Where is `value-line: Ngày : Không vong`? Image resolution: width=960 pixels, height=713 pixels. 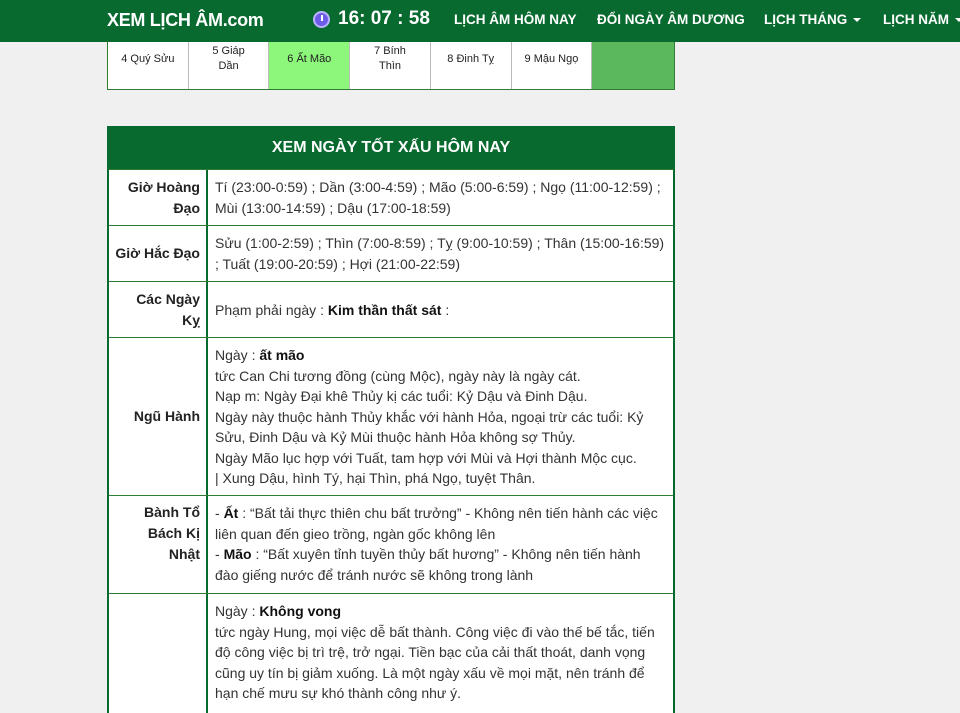 value-line: Ngày : Không vong is located at coordinates (440, 611).